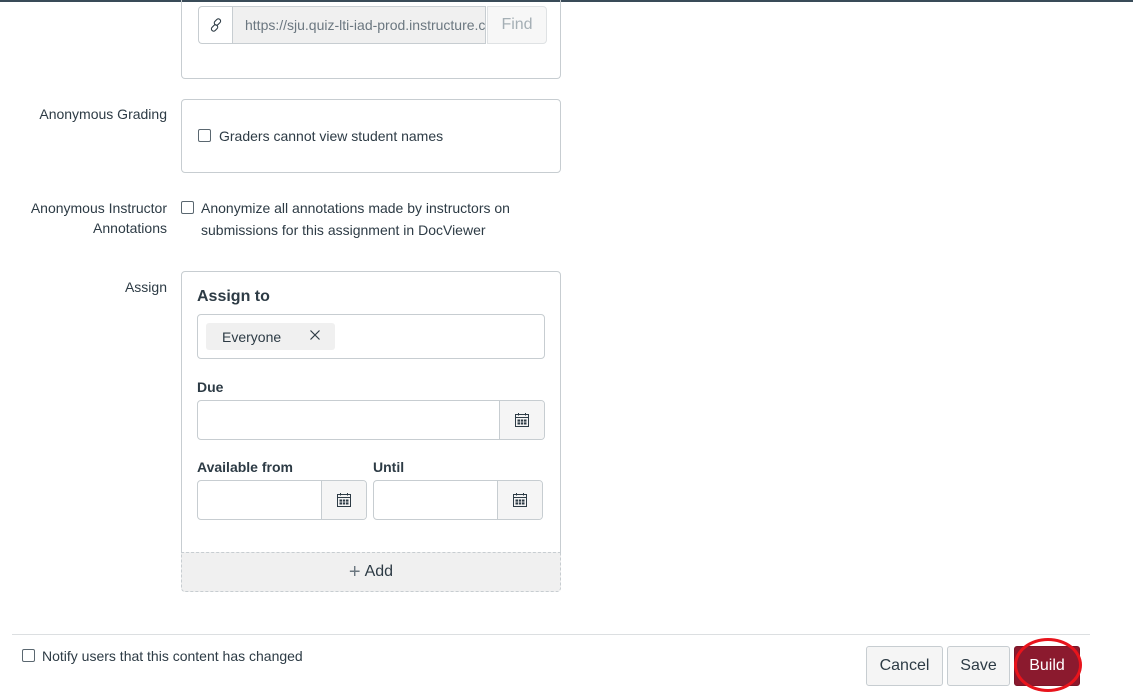 The height and width of the screenshot is (696, 1133). Describe the element at coordinates (215, 25) in the screenshot. I see `link-icon` at that location.